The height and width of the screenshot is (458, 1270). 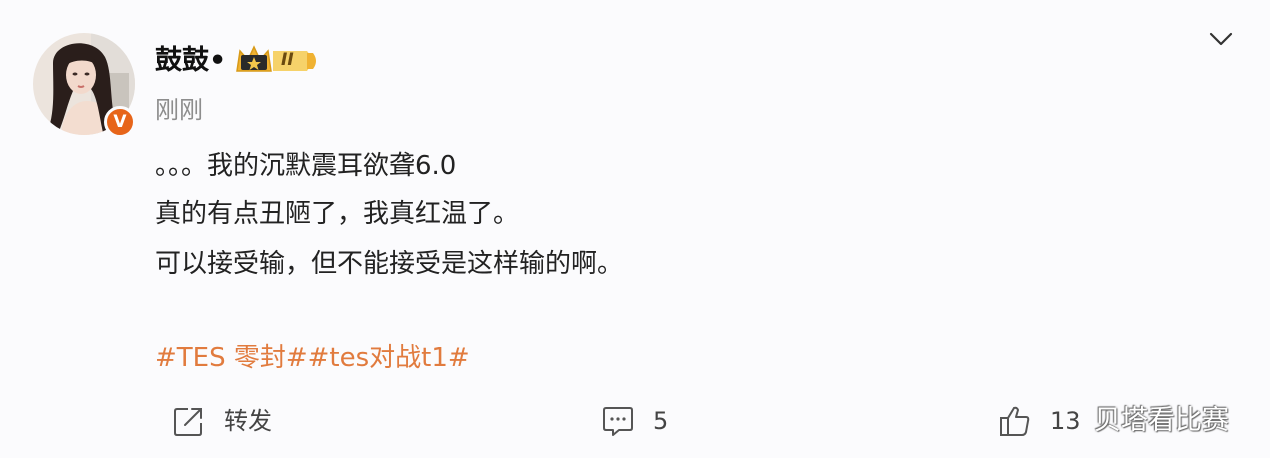 What do you see at coordinates (190, 61) in the screenshot?
I see `username: 鼓鼓•` at bounding box center [190, 61].